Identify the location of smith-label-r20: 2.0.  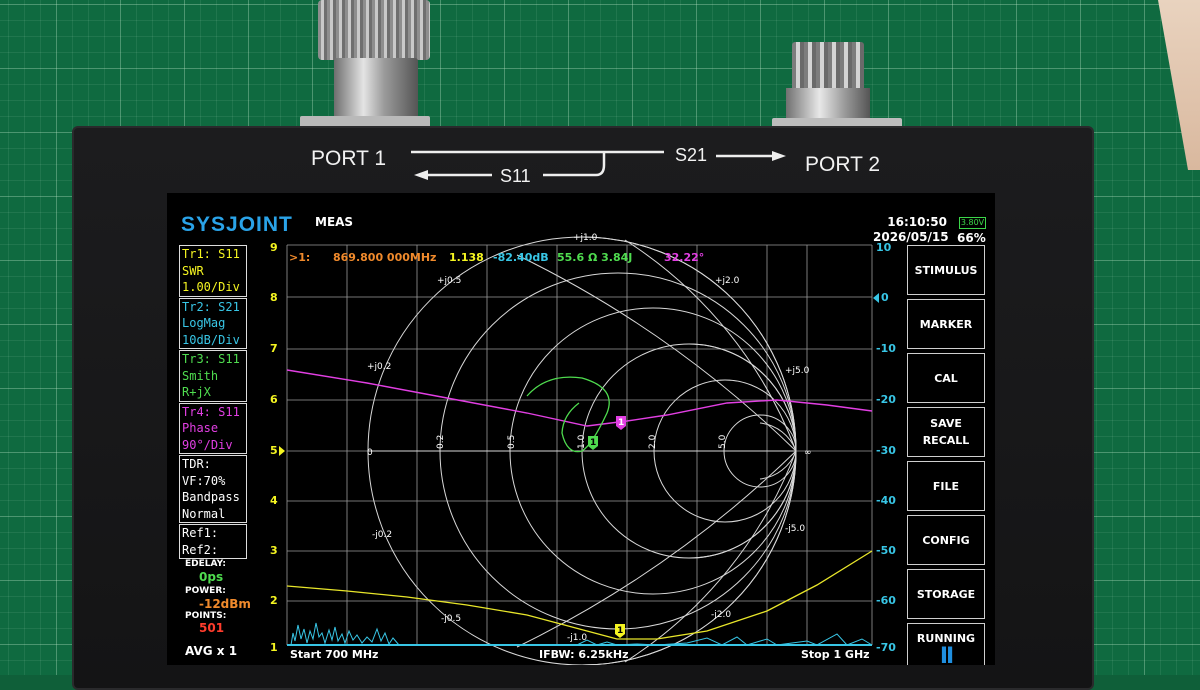
(653, 441).